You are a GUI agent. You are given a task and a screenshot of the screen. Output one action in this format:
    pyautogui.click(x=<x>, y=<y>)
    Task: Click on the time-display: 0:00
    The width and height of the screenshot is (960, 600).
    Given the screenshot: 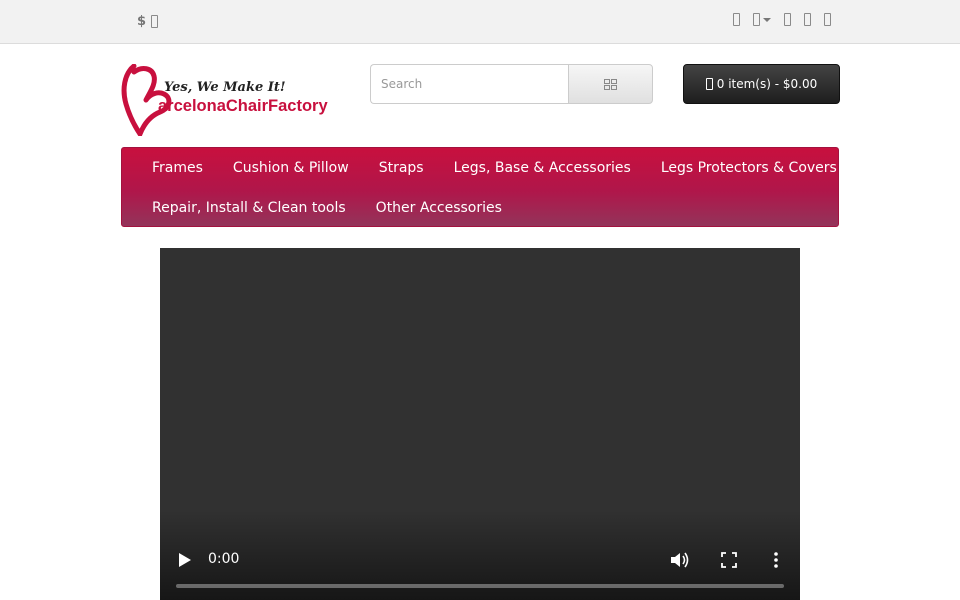 What is the action you would take?
    pyautogui.click(x=224, y=559)
    